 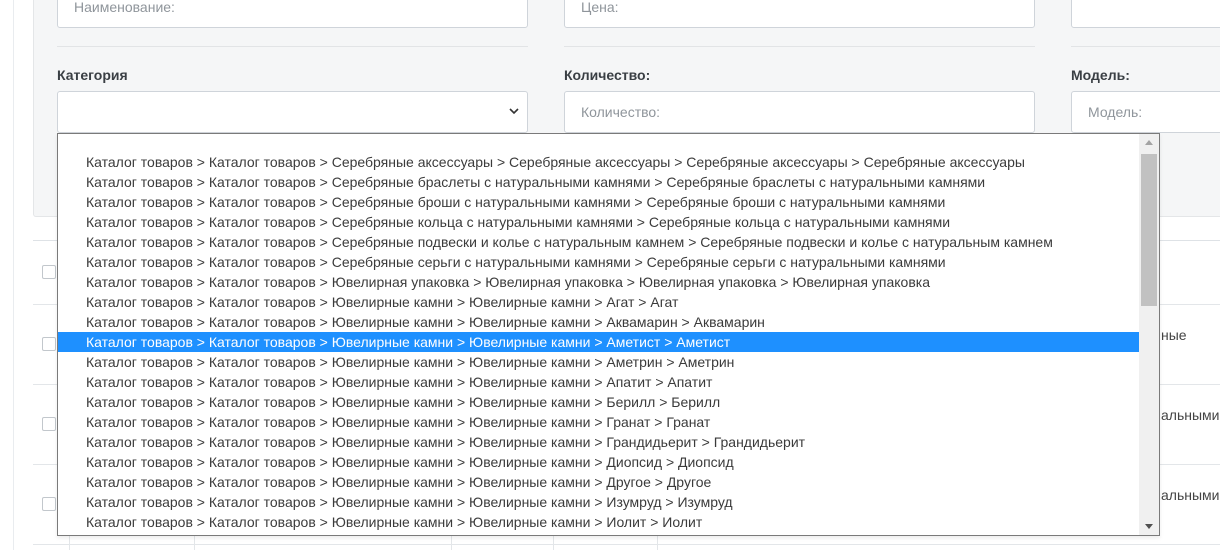 I want to click on table-cell-text: ные, so click(x=1174, y=335).